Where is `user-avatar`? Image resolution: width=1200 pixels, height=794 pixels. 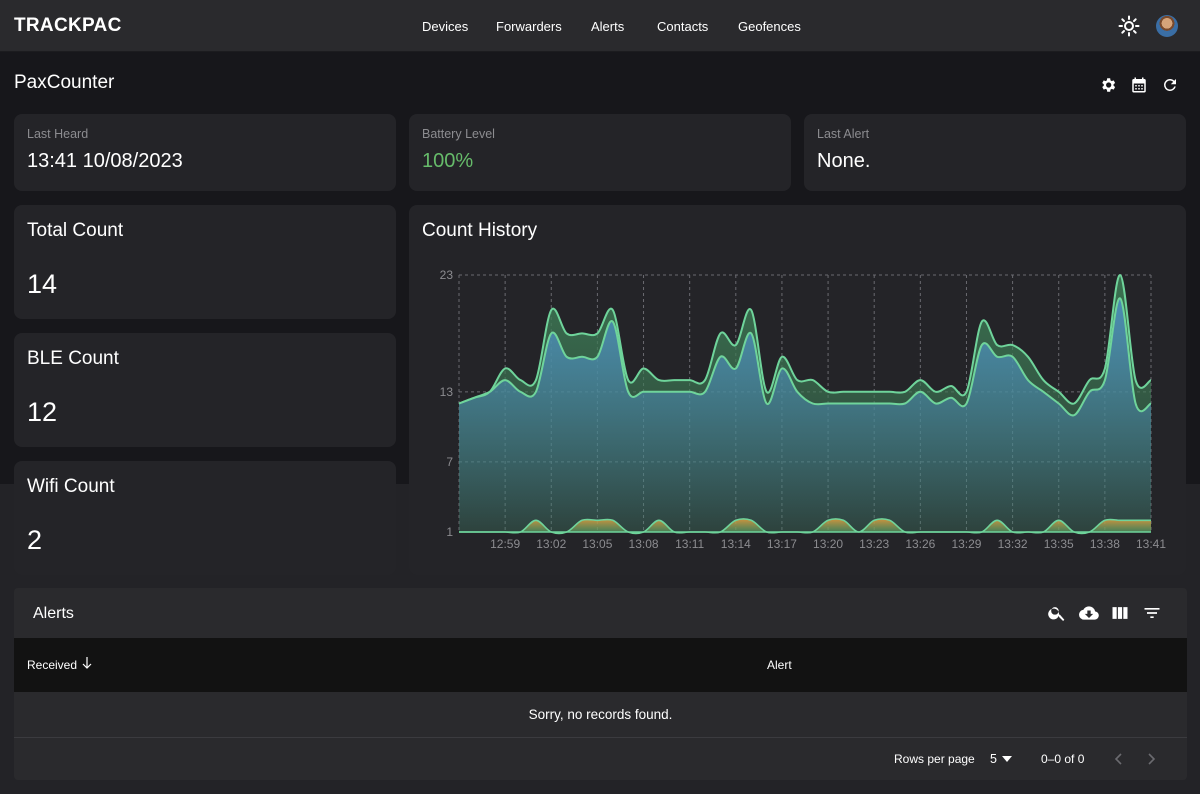 user-avatar is located at coordinates (1167, 26).